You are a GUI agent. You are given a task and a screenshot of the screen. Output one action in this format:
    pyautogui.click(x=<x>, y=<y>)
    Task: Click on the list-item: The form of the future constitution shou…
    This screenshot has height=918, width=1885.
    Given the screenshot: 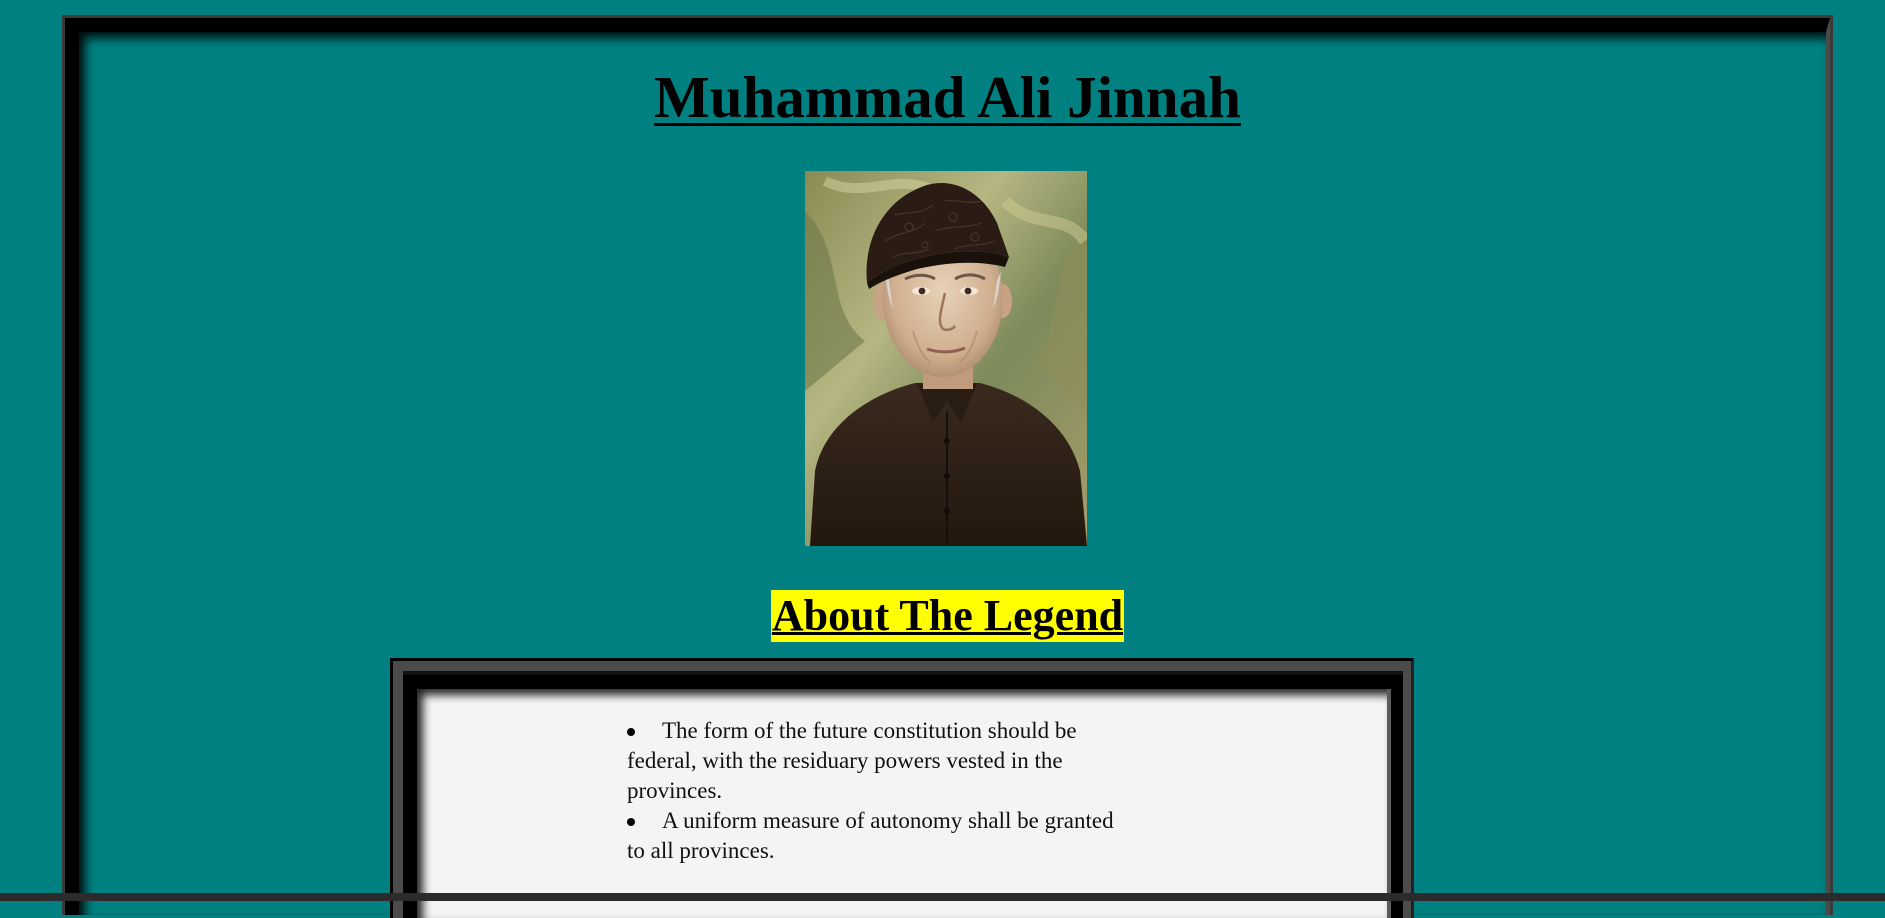 What is the action you would take?
    pyautogui.click(x=877, y=761)
    